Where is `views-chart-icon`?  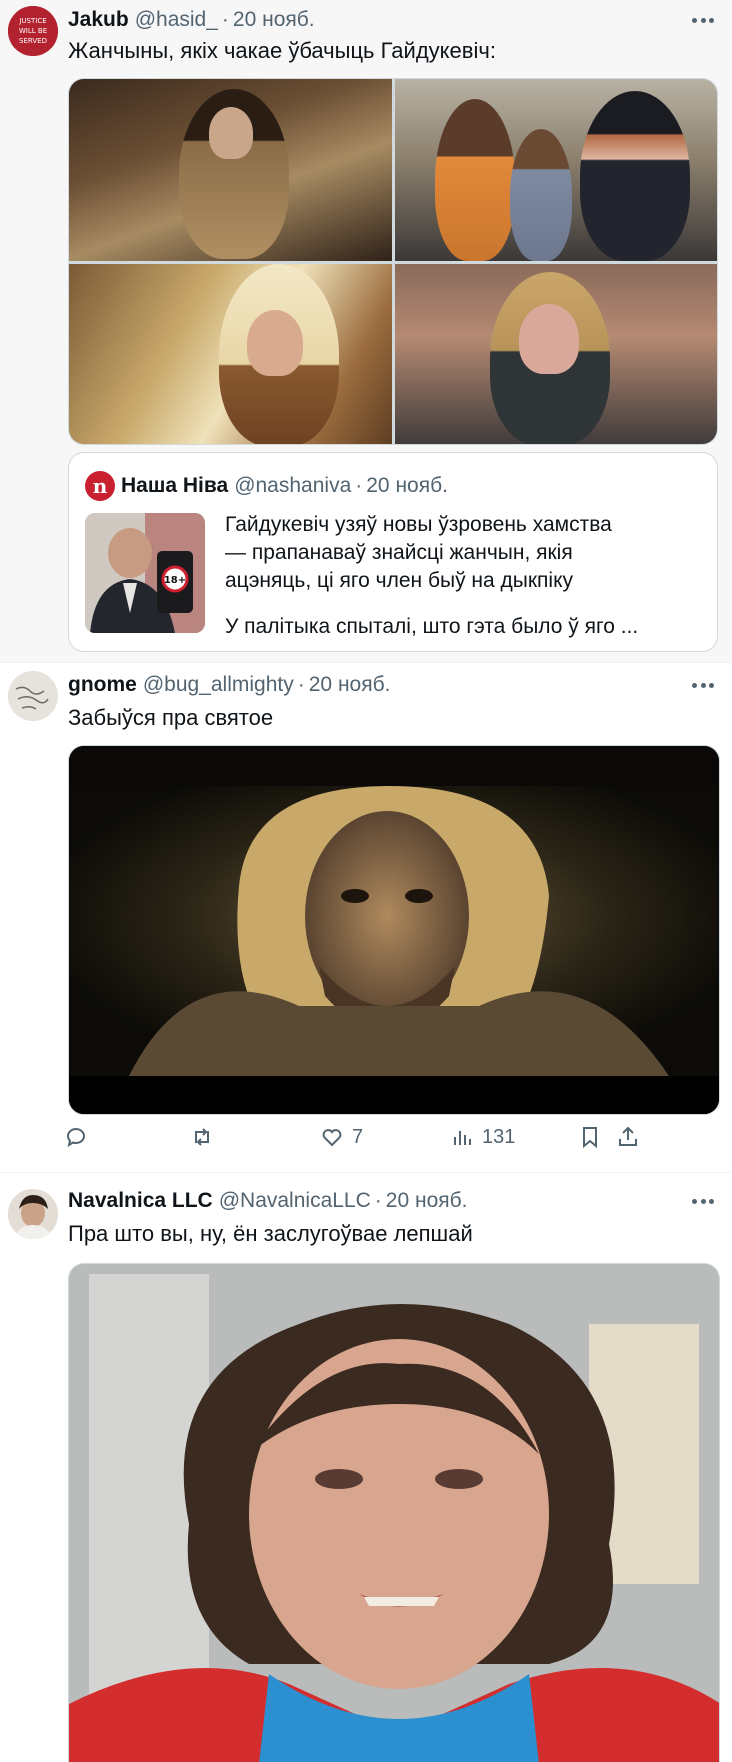 views-chart-icon is located at coordinates (462, 1138).